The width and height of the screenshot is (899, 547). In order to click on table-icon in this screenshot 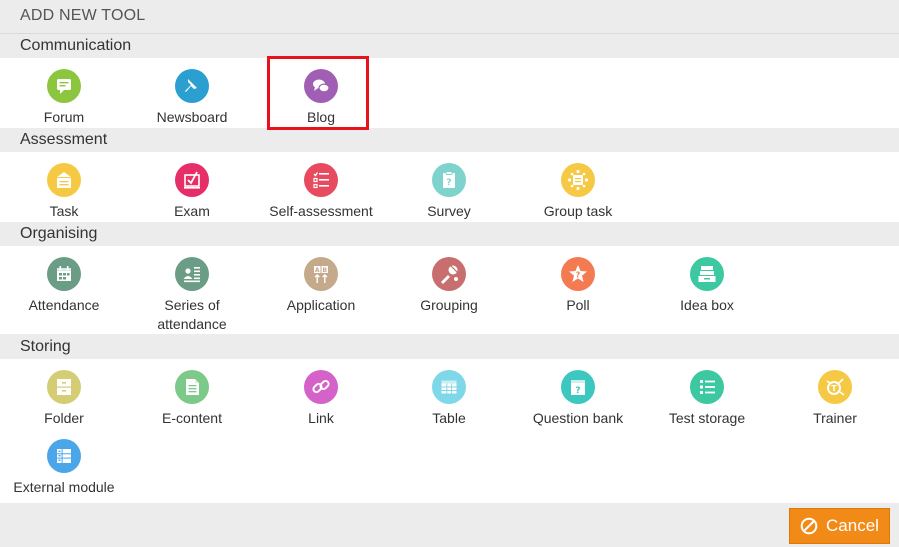, I will do `click(449, 387)`.